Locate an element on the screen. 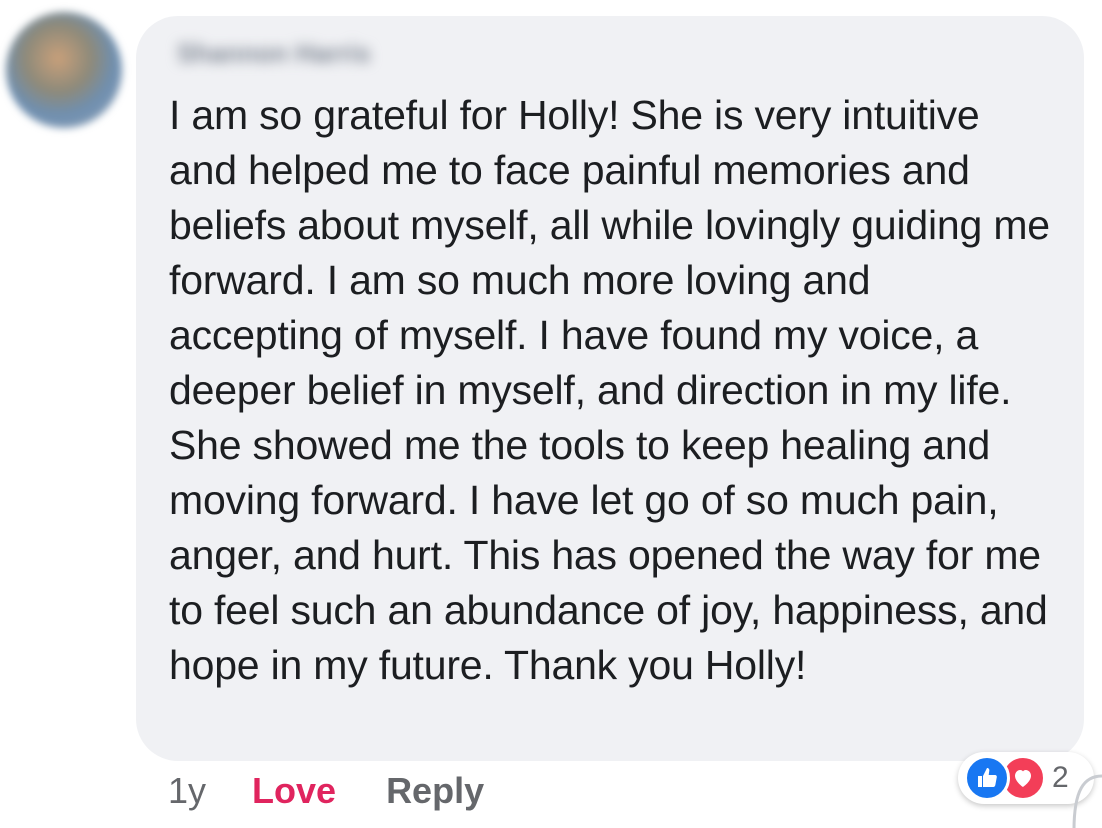 The width and height of the screenshot is (1102, 828). comment-actions: 1y Love Reply is located at coordinates (326, 791).